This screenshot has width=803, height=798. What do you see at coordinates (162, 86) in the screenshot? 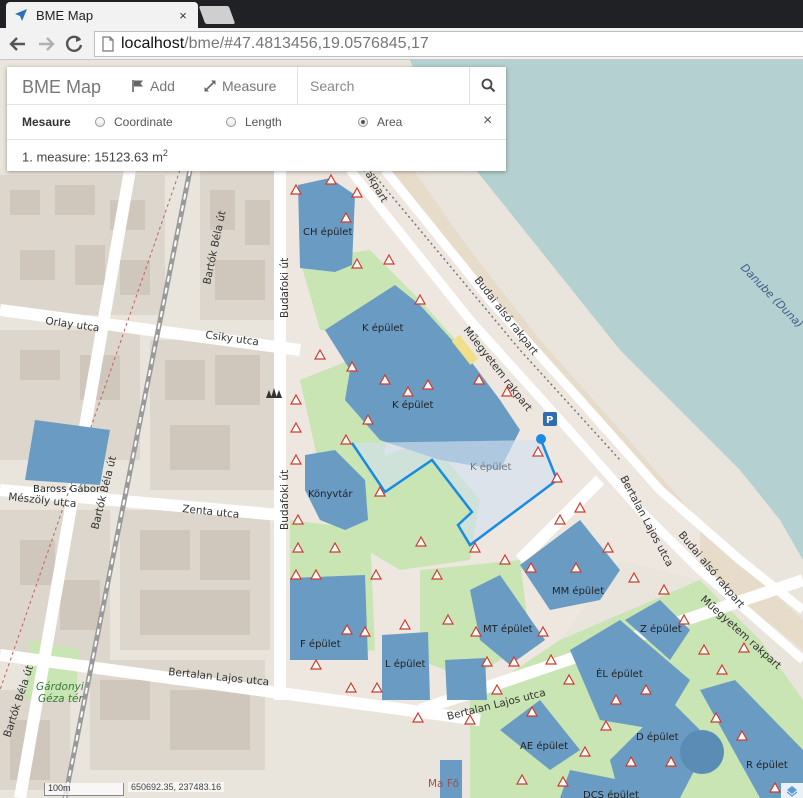
I see `add-label: Add` at bounding box center [162, 86].